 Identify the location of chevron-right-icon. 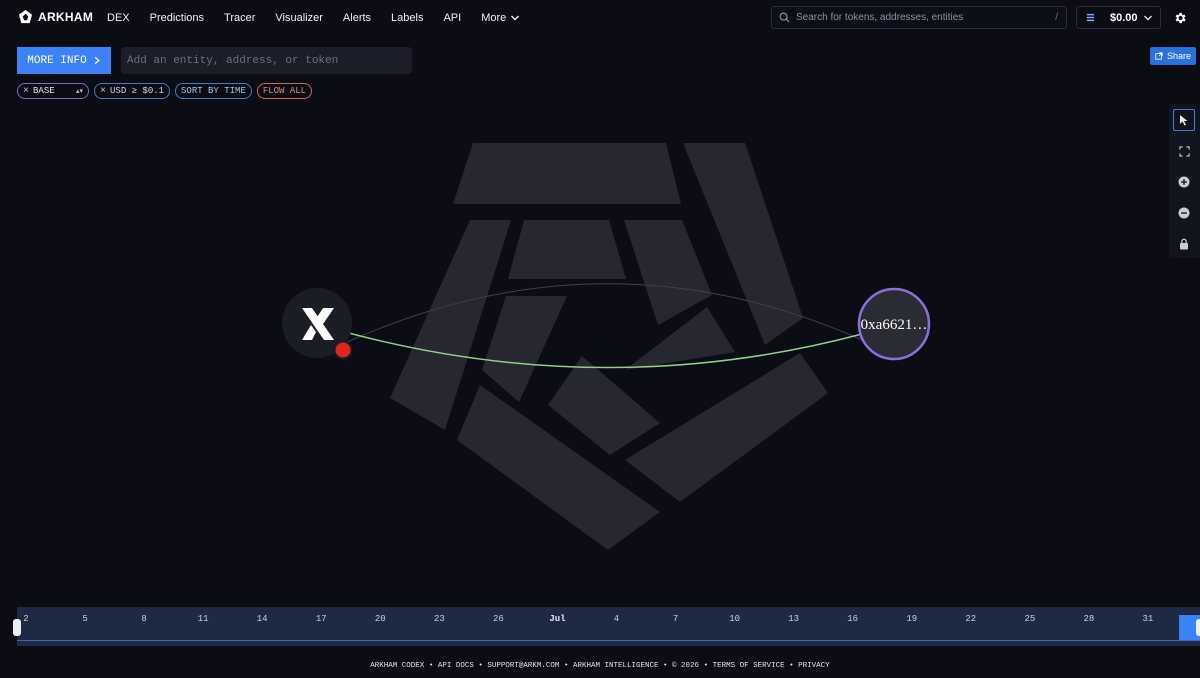
(97, 60).